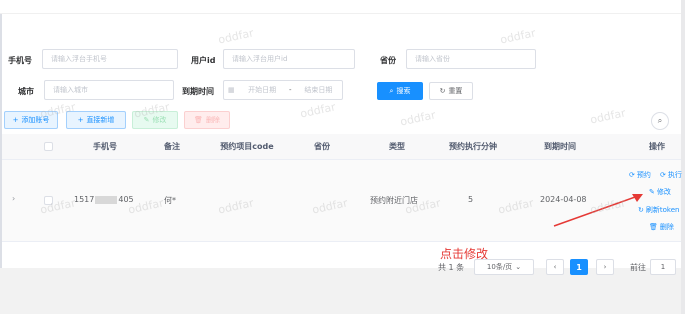 Image resolution: width=685 pixels, height=314 pixels. What do you see at coordinates (84, 199) in the screenshot?
I see `phone-prefix: 1517` at bounding box center [84, 199].